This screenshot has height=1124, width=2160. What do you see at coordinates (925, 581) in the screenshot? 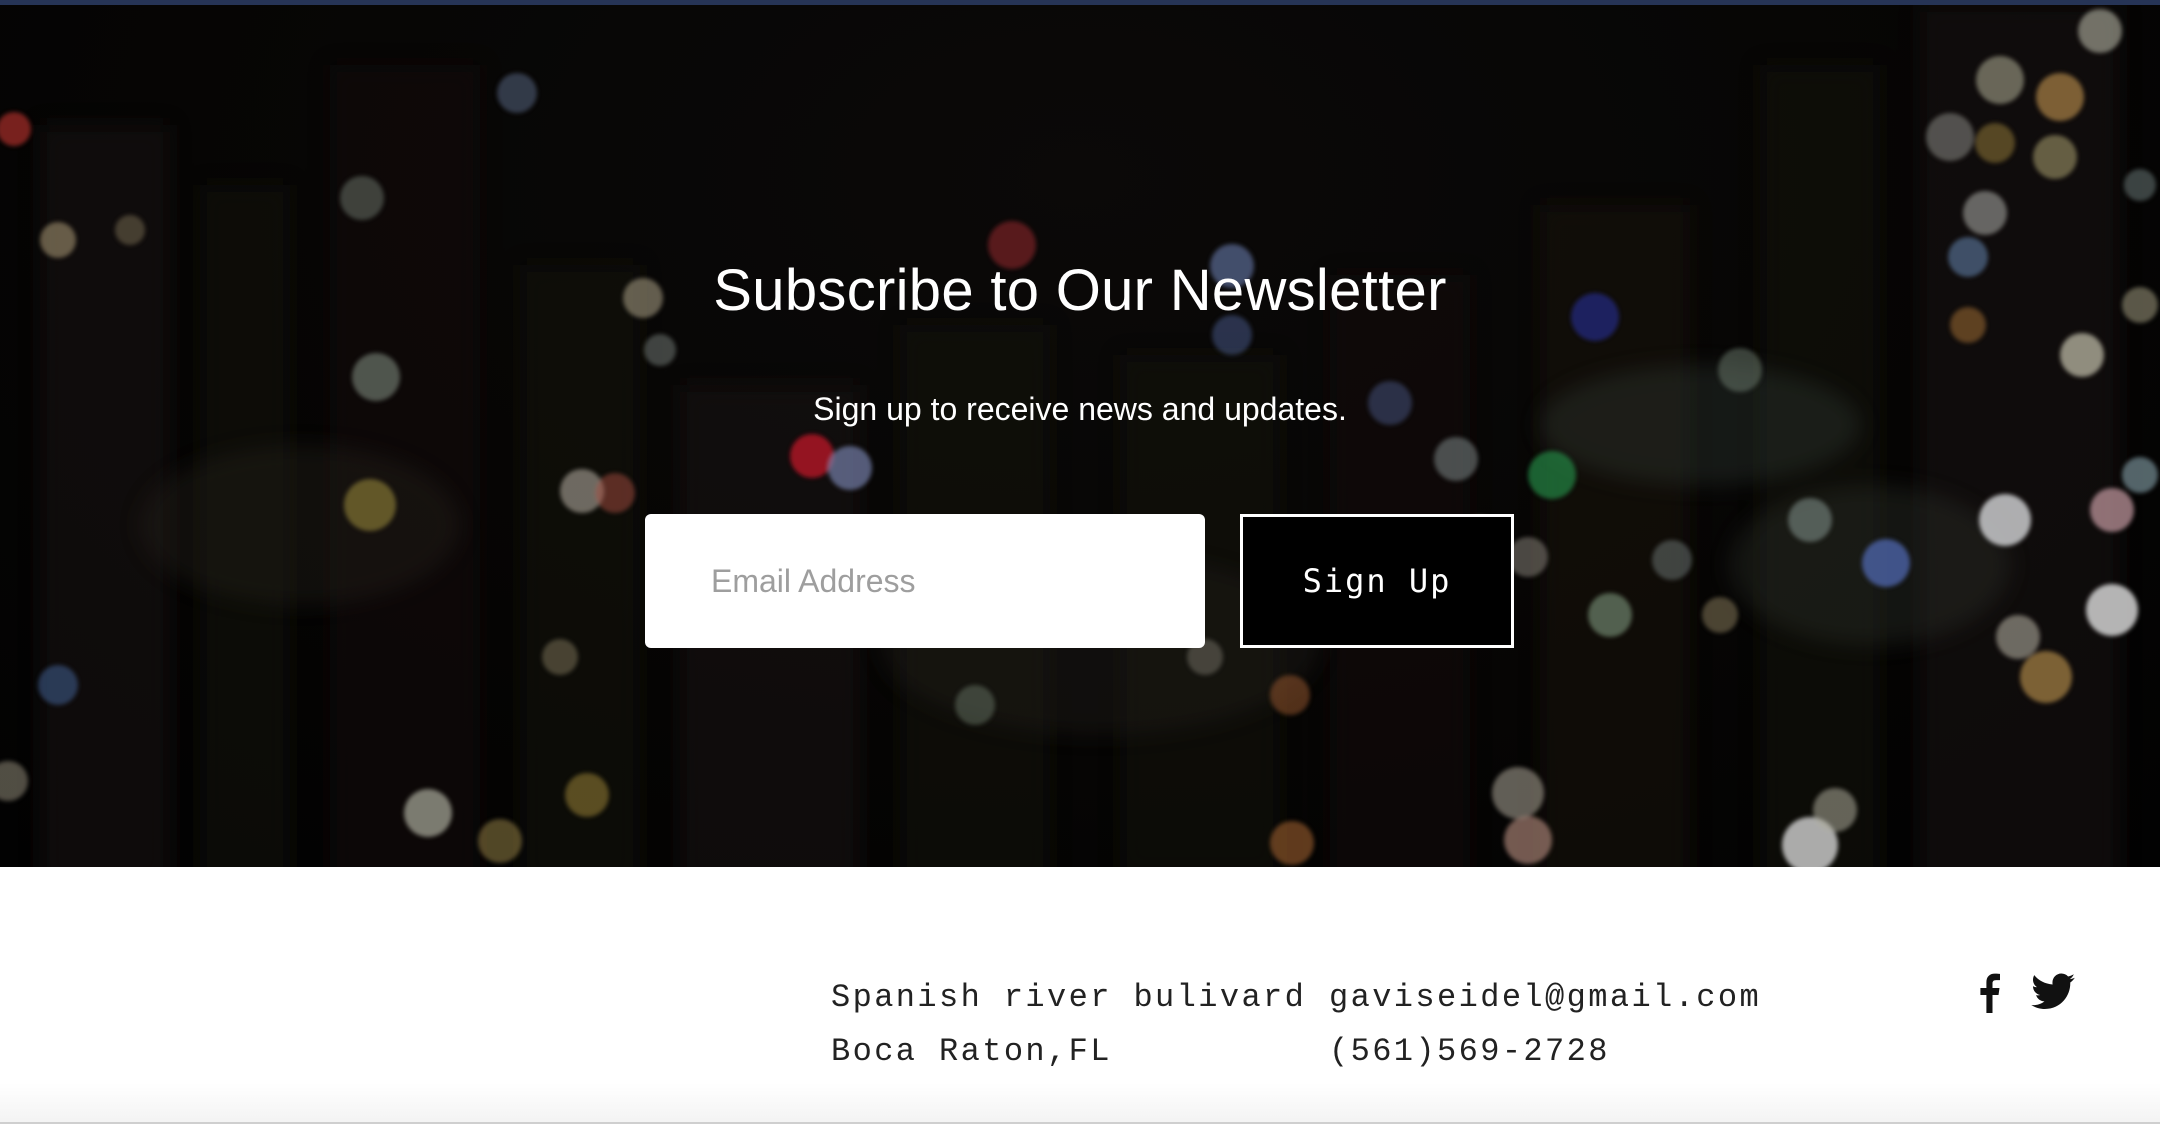
I see `email-input` at bounding box center [925, 581].